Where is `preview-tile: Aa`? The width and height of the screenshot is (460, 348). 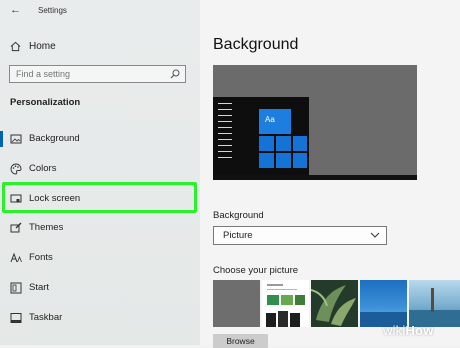
preview-tile: Aa is located at coordinates (275, 121).